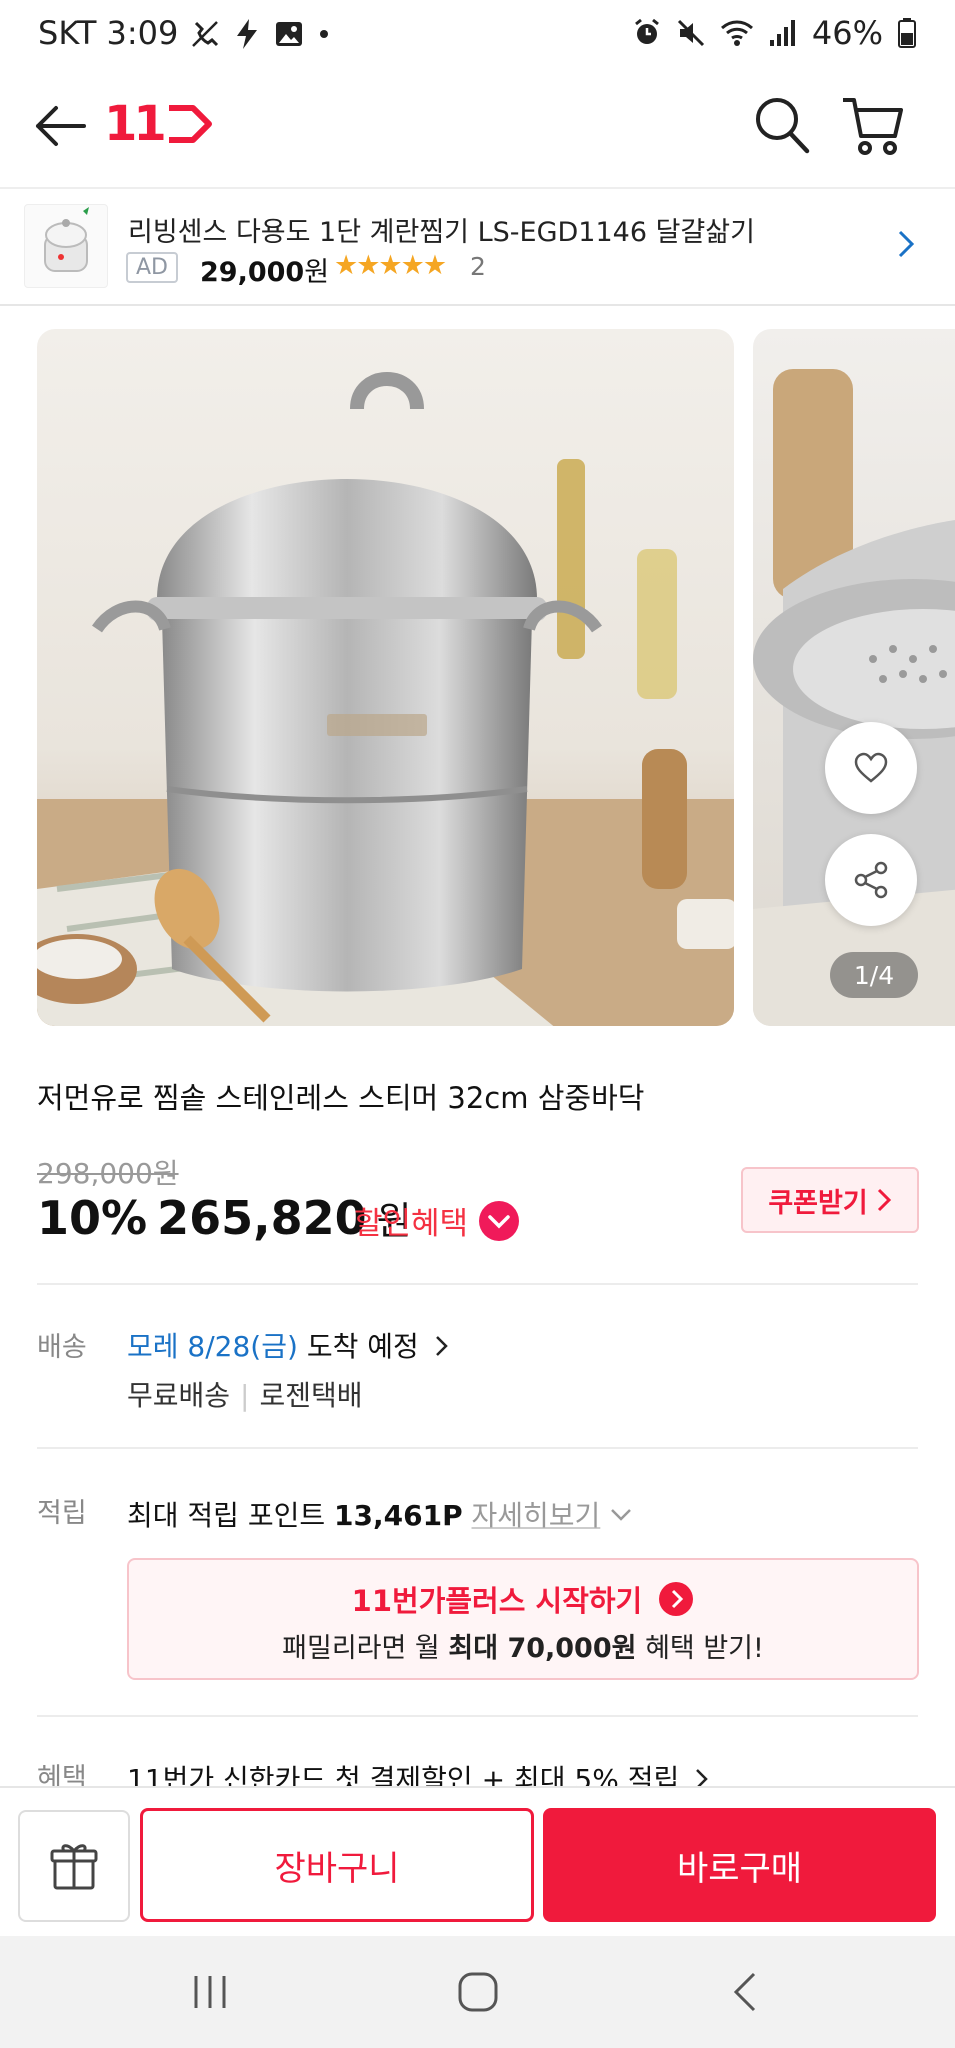  What do you see at coordinates (411, 1224) in the screenshot?
I see `discount-benefit-label: 할인혜택` at bounding box center [411, 1224].